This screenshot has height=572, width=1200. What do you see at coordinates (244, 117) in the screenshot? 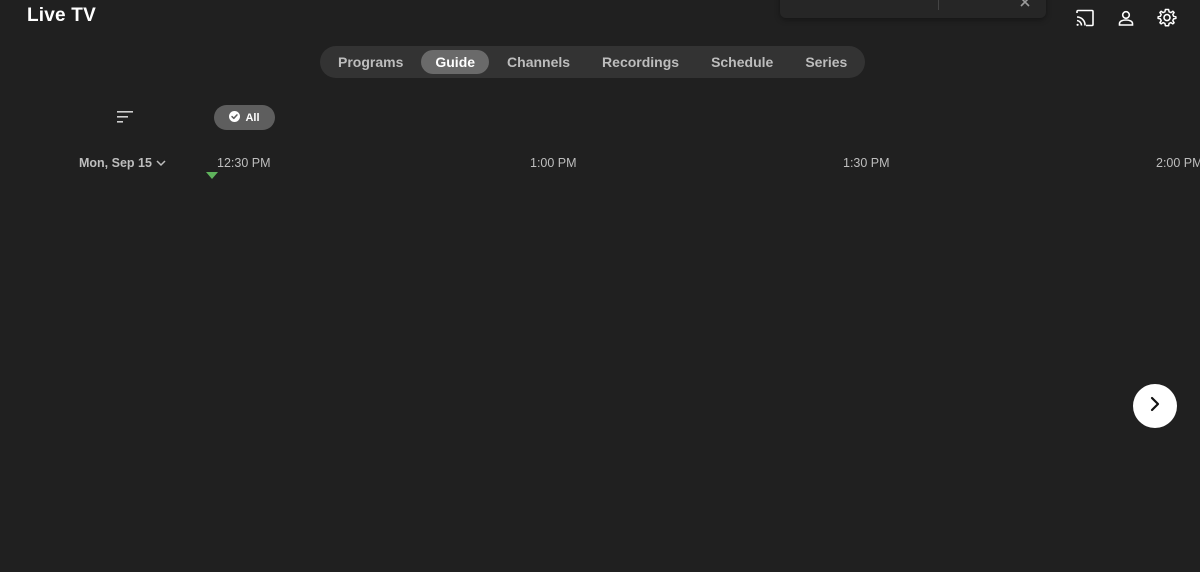
I see `filter-all-chip: All` at bounding box center [244, 117].